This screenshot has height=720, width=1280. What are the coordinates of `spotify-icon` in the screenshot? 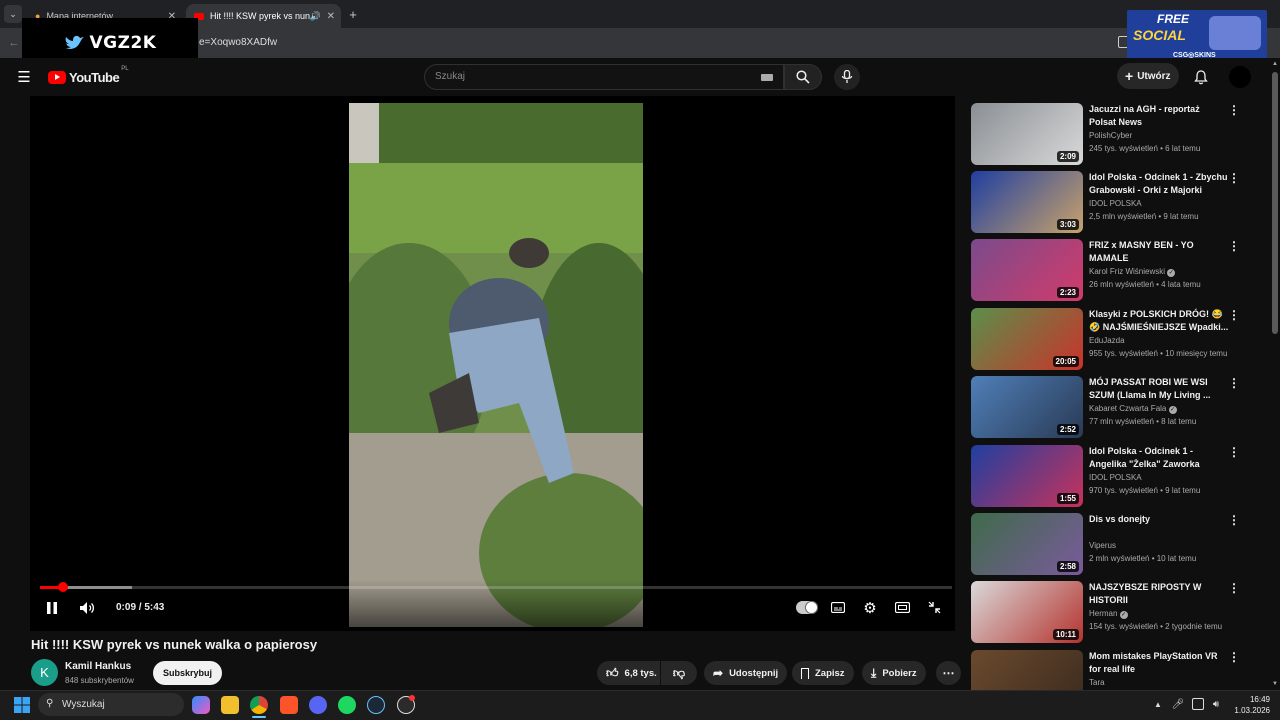 It's located at (347, 705).